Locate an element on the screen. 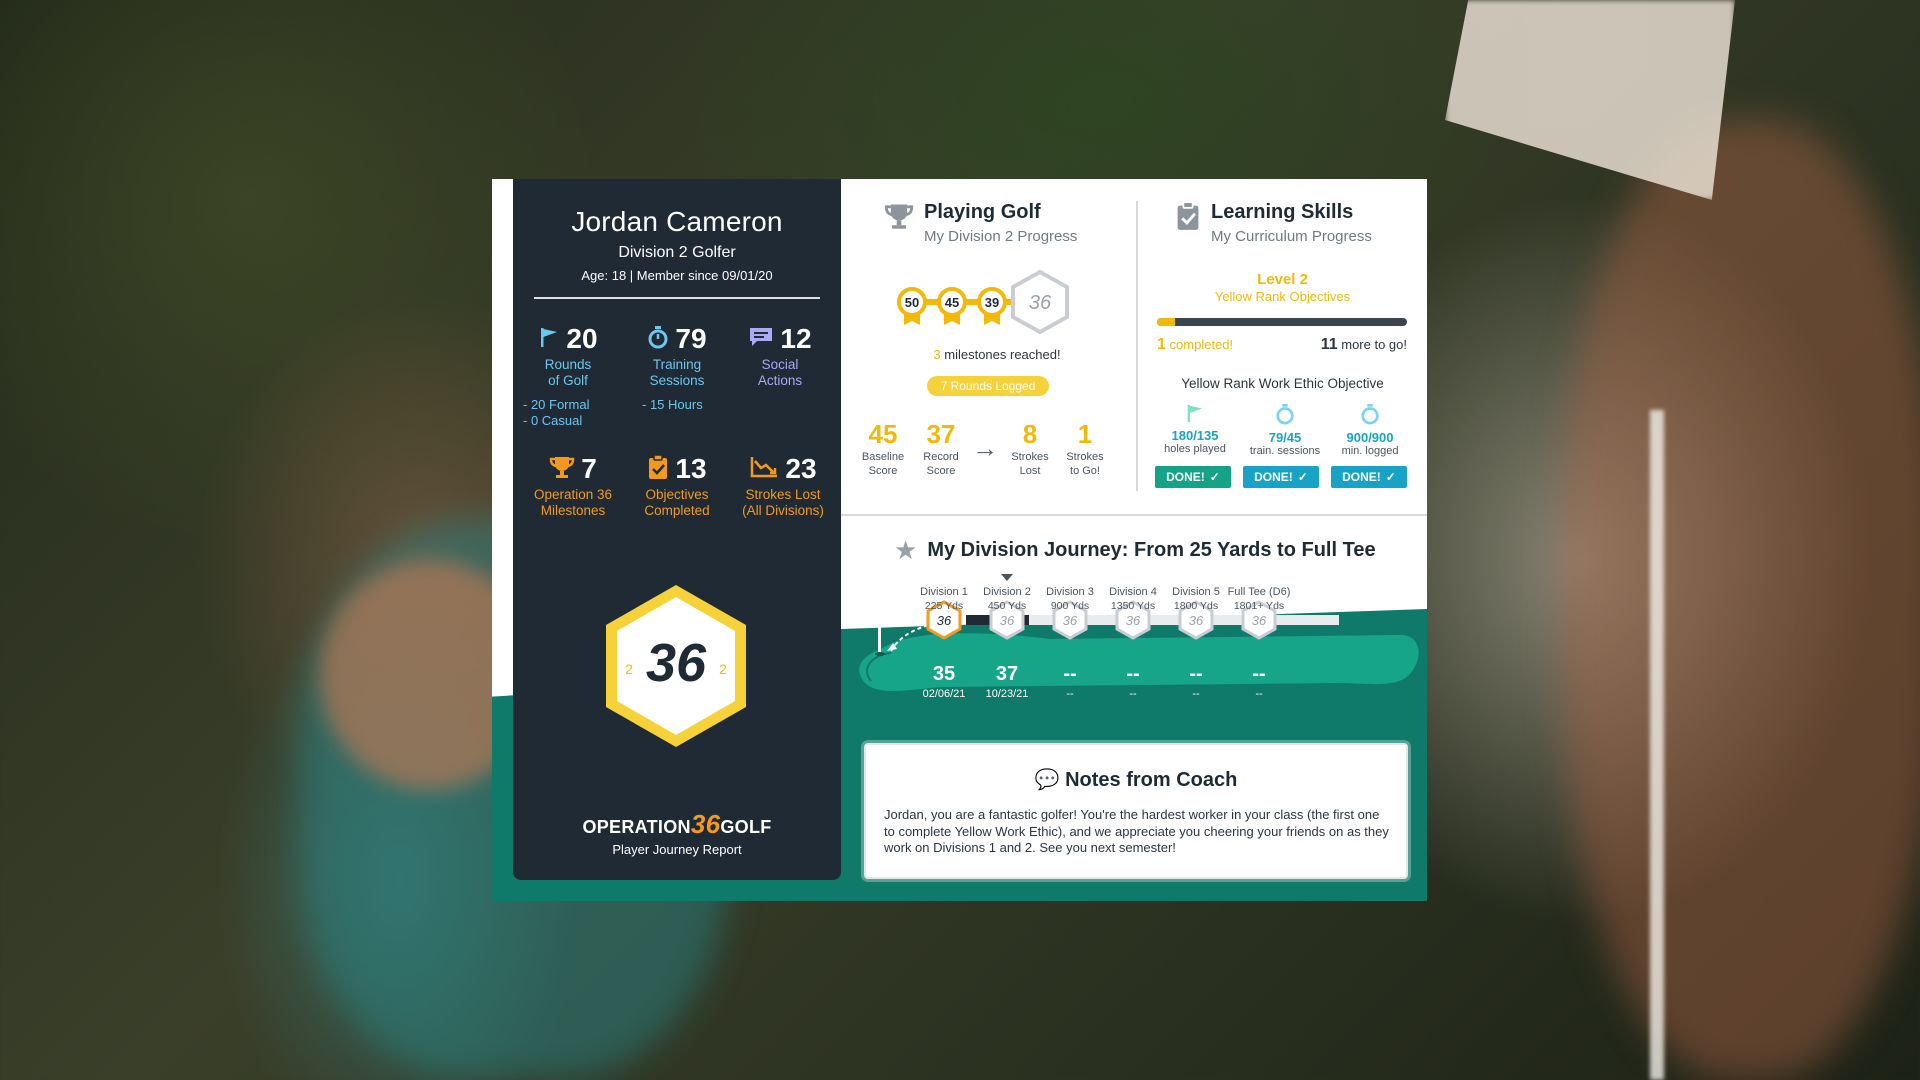 This screenshot has height=1080, width=1920. objective-sessions: 79/45 train. sessions is located at coordinates (1285, 430).